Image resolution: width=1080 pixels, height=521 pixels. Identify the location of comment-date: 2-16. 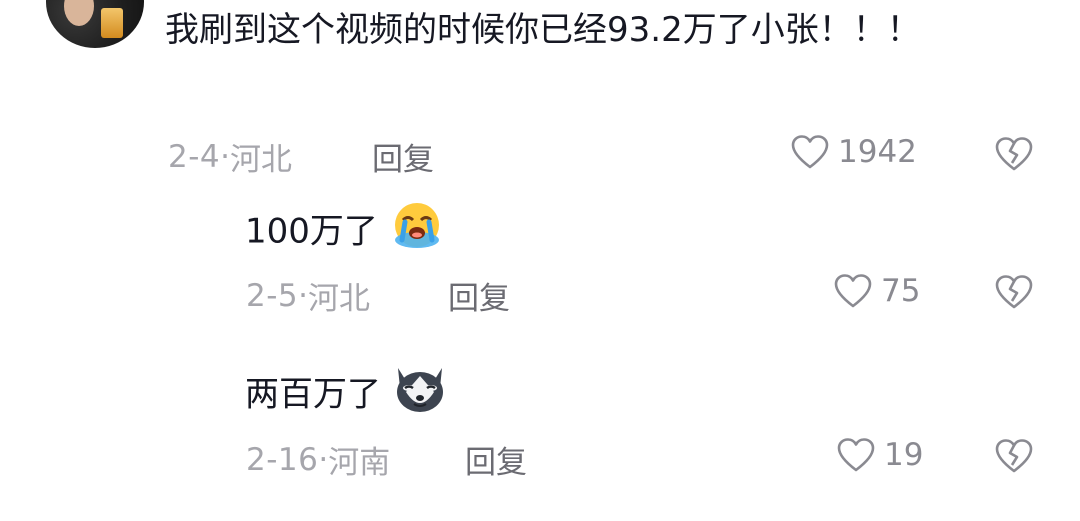
(282, 459).